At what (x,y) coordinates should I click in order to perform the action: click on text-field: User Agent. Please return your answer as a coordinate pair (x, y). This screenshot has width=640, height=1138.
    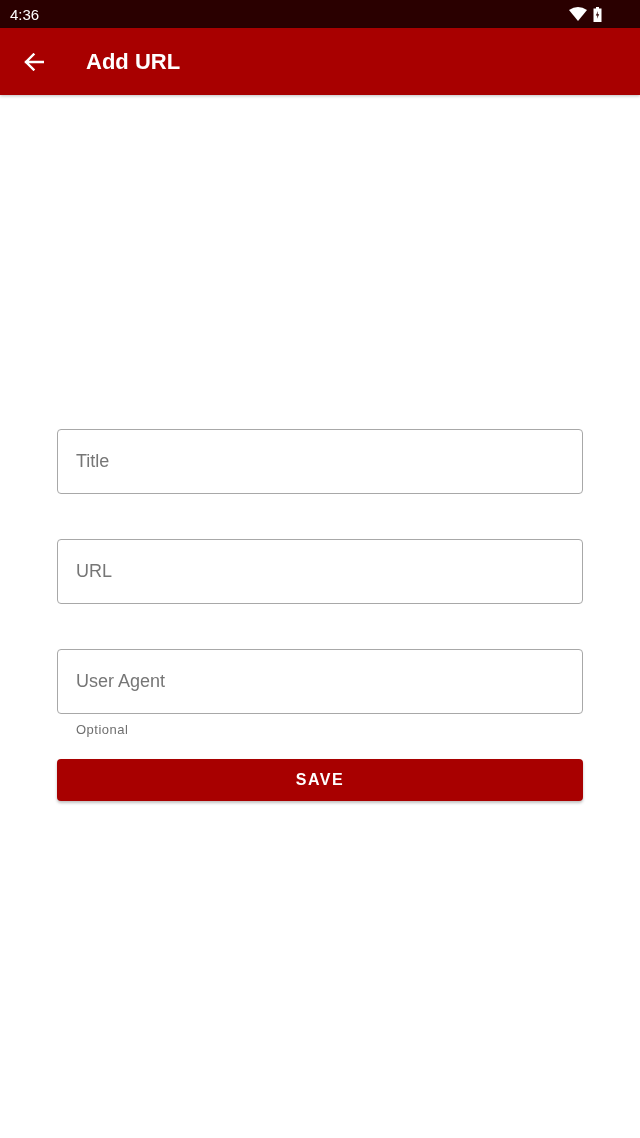
    Looking at the image, I should click on (320, 681).